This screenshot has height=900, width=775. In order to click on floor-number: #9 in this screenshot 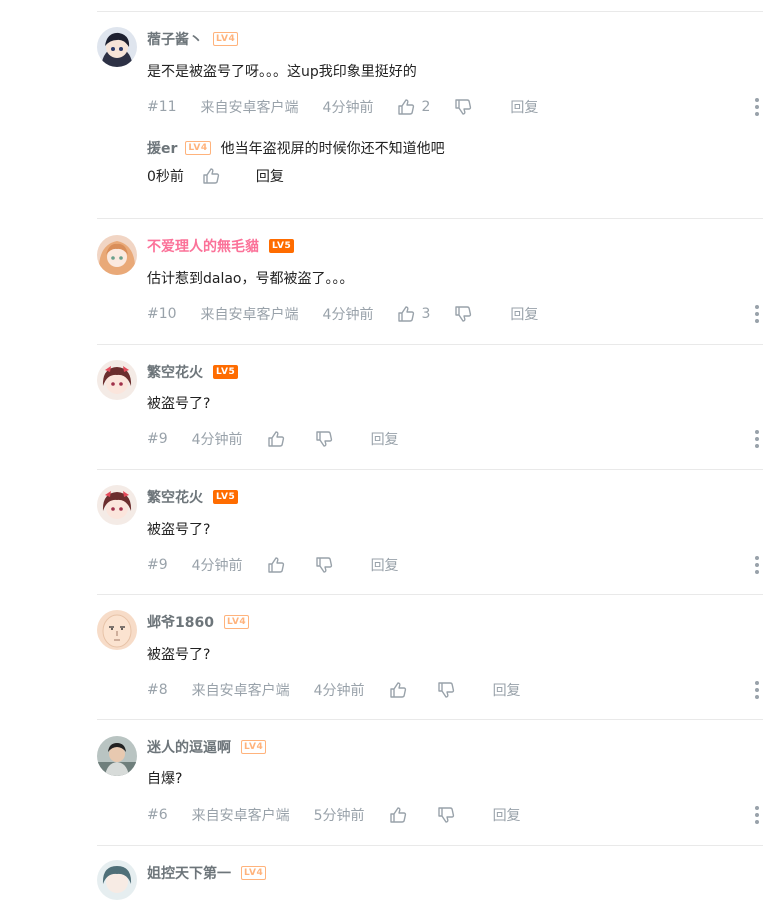, I will do `click(157, 439)`.